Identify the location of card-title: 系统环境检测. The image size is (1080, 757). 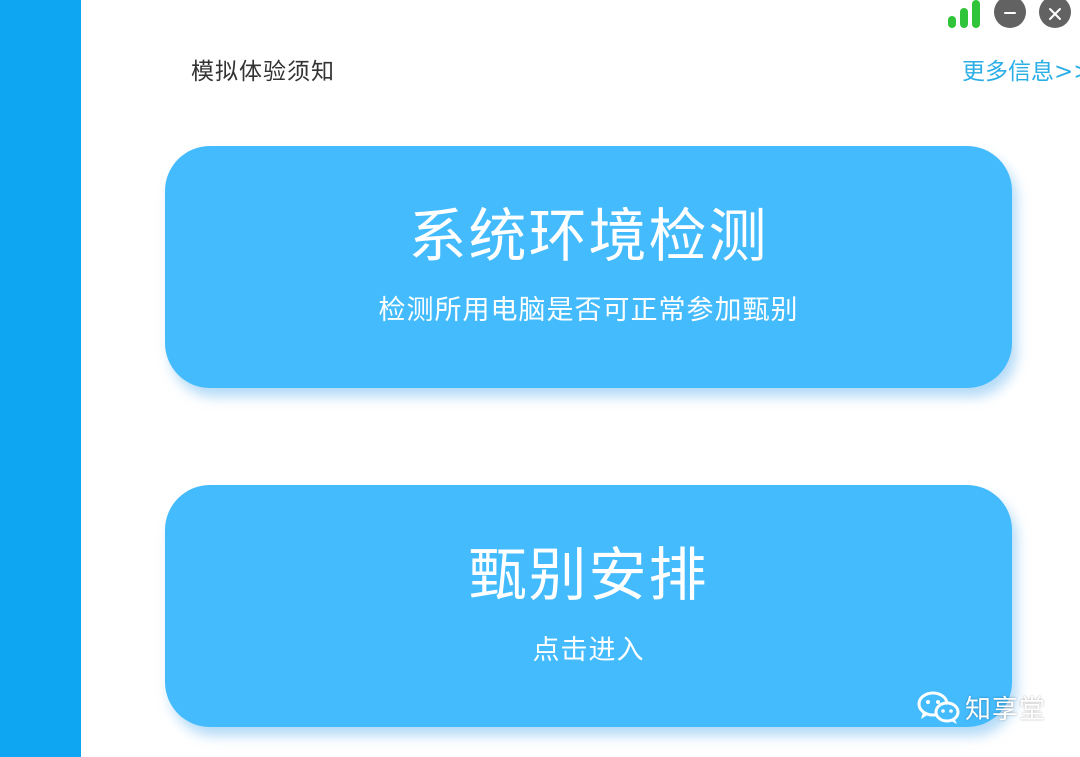
(588, 236).